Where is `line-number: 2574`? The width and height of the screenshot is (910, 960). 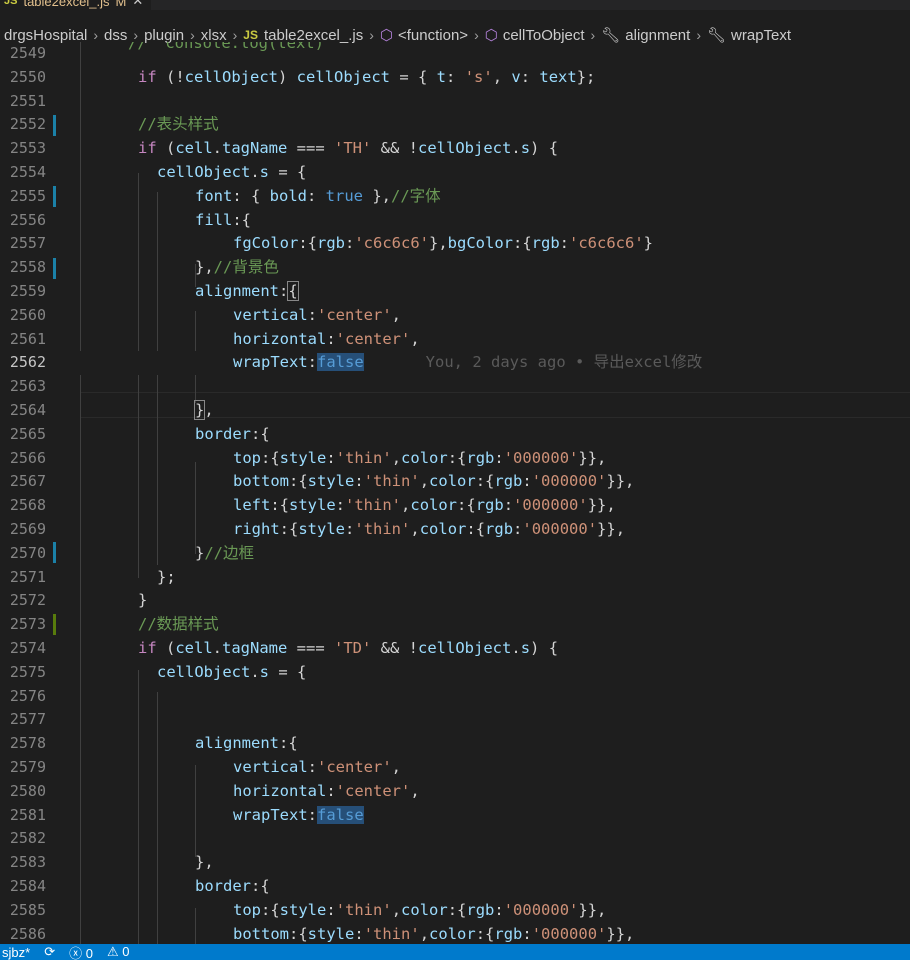
line-number: 2574 is located at coordinates (27, 648).